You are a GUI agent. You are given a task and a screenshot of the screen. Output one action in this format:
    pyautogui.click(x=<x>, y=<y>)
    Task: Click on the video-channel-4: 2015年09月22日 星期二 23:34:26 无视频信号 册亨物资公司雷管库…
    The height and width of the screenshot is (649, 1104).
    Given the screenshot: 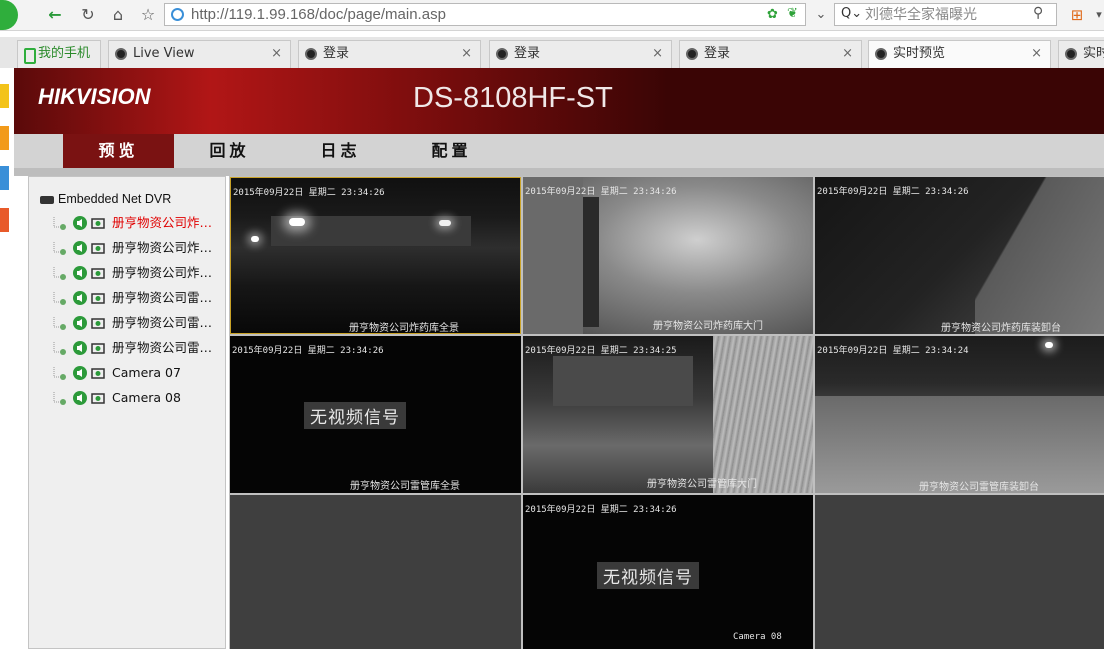 What is the action you would take?
    pyautogui.click(x=375, y=414)
    